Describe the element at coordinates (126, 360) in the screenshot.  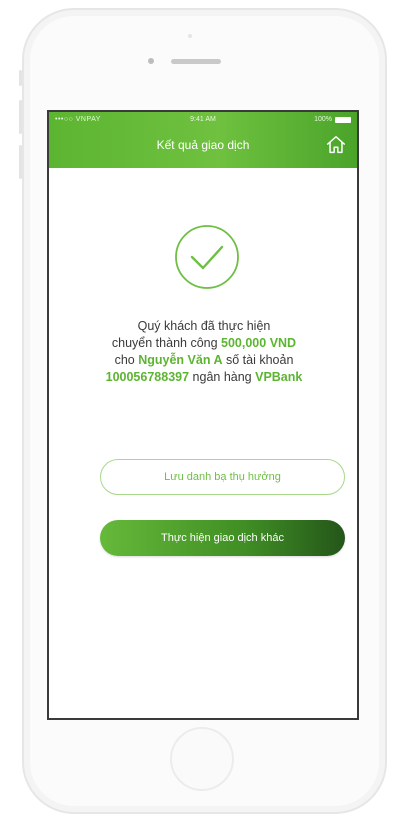
I see `message-text: cho` at that location.